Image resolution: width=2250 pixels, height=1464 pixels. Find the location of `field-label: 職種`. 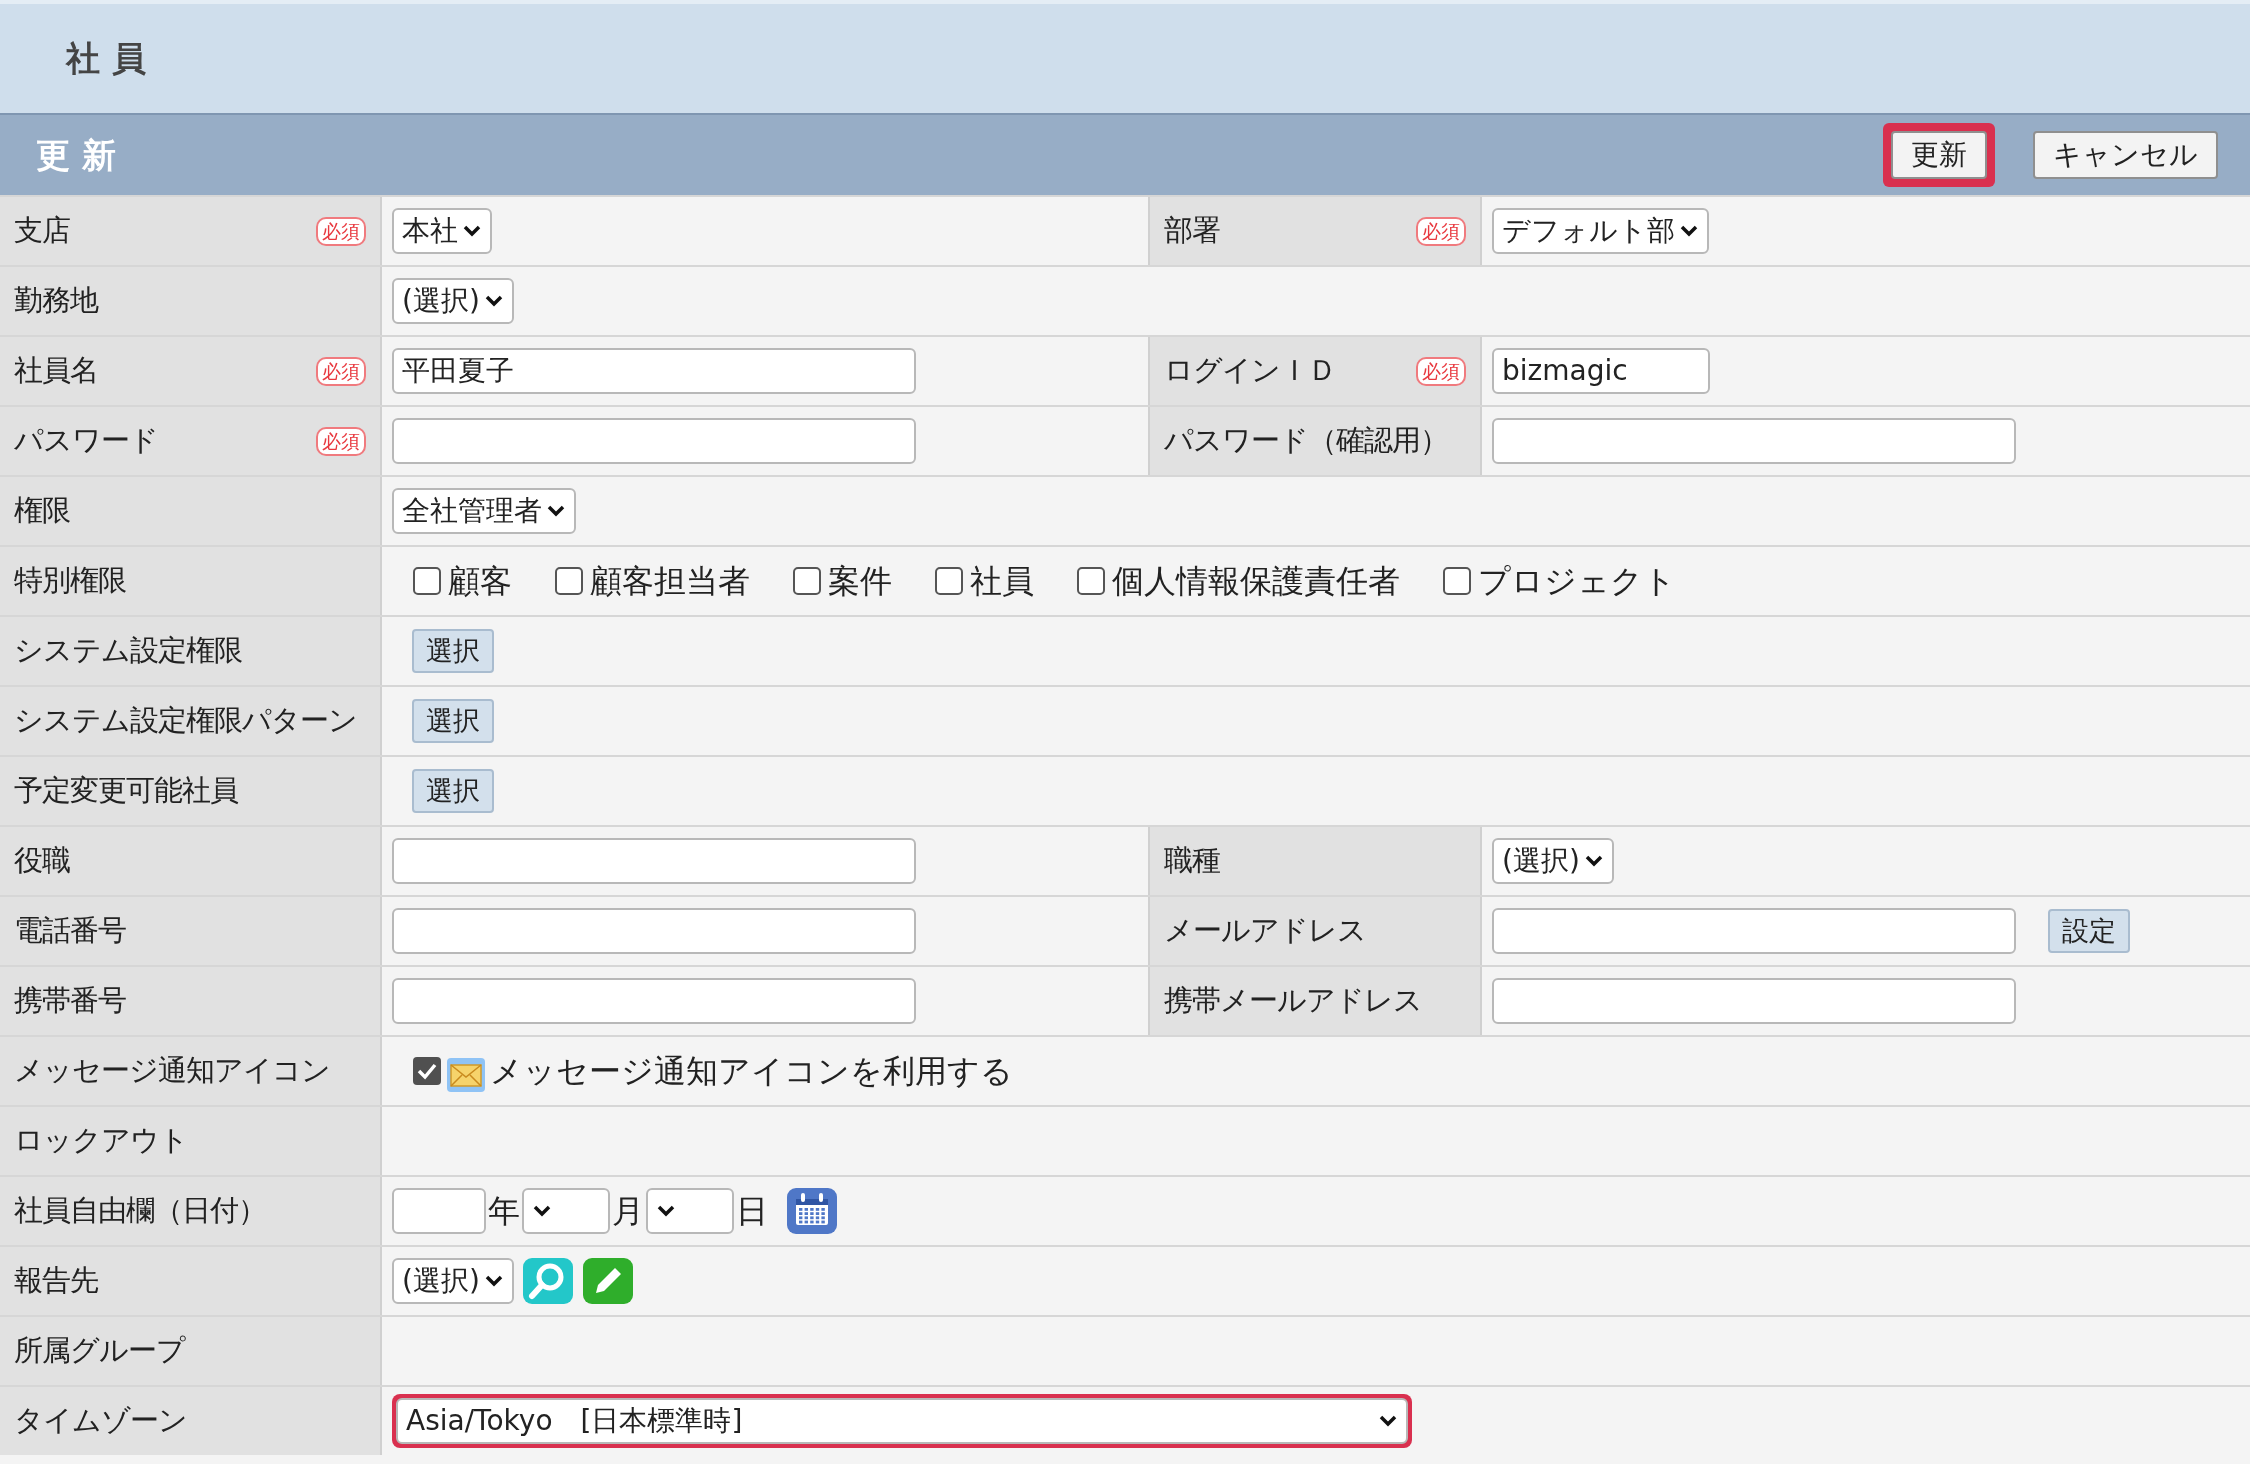

field-label: 職種 is located at coordinates (1192, 861).